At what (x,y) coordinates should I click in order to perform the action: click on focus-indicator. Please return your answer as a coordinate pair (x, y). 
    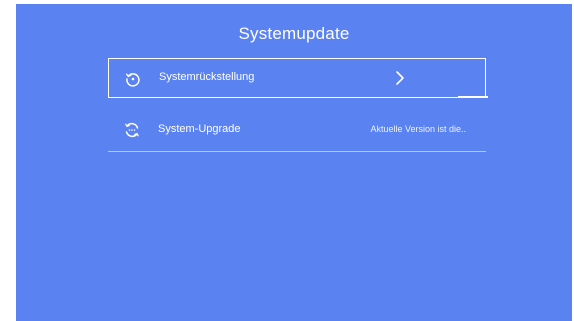
    Looking at the image, I should click on (473, 97).